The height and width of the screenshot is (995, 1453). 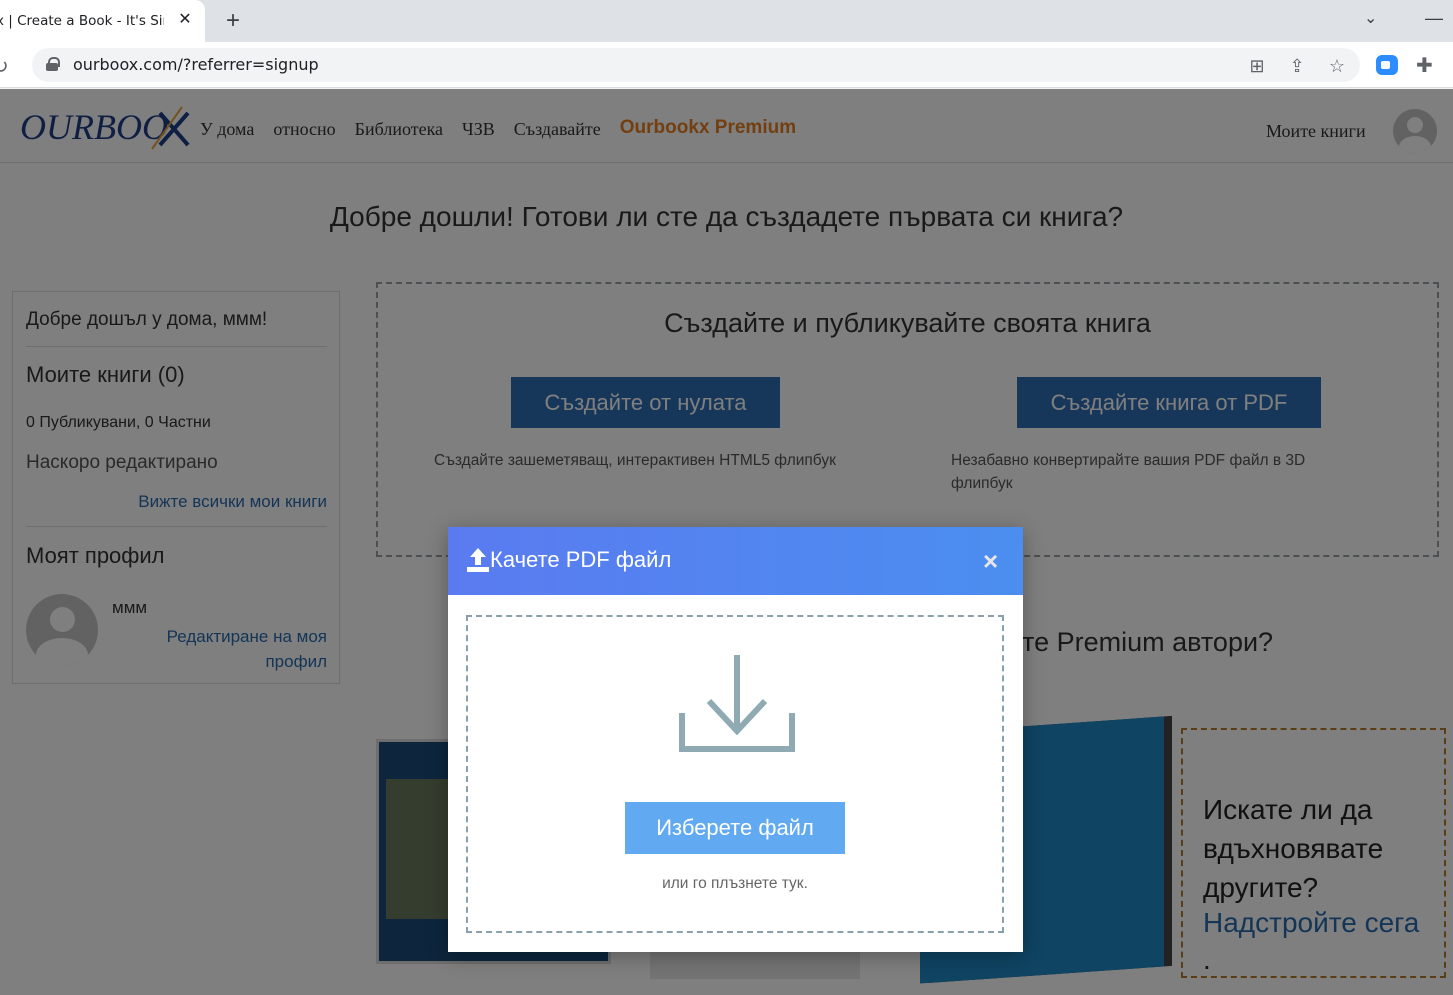 What do you see at coordinates (1434, 18) in the screenshot?
I see `minimize-icon: —` at bounding box center [1434, 18].